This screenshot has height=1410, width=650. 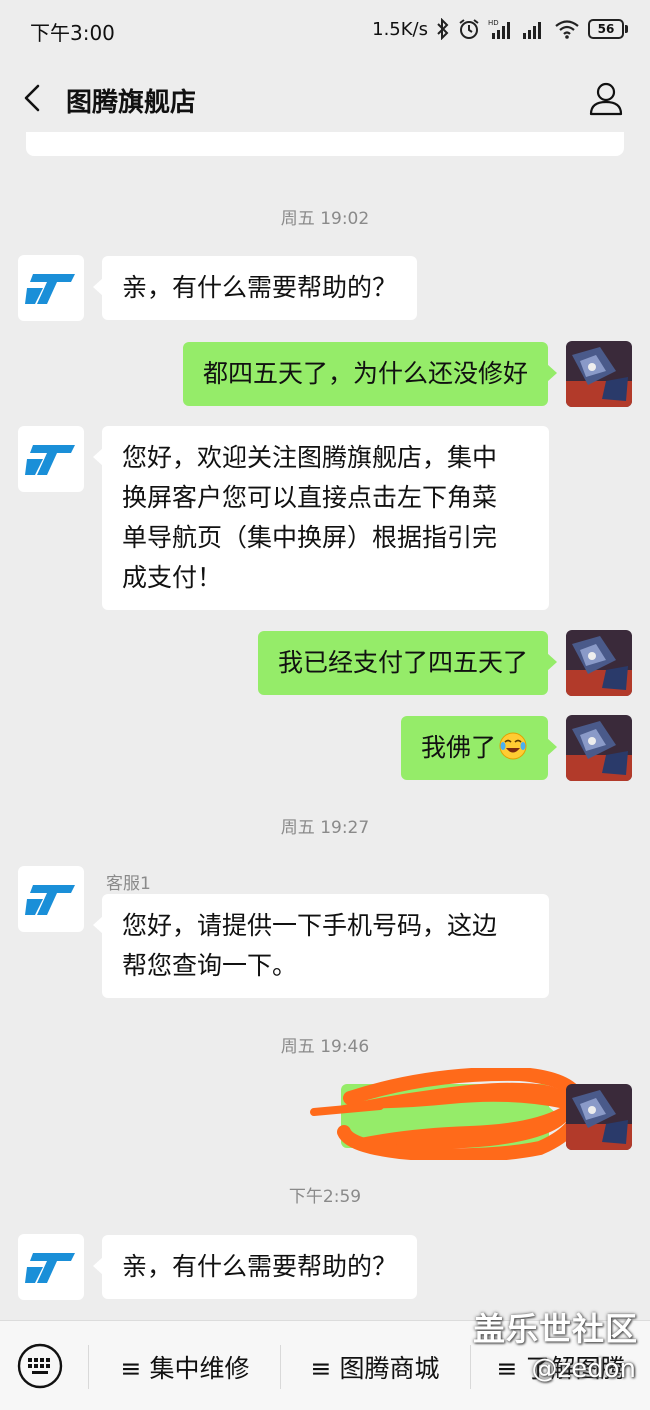 I want to click on message-line: 您好，请提供一下手机号码，这边, so click(x=310, y=925).